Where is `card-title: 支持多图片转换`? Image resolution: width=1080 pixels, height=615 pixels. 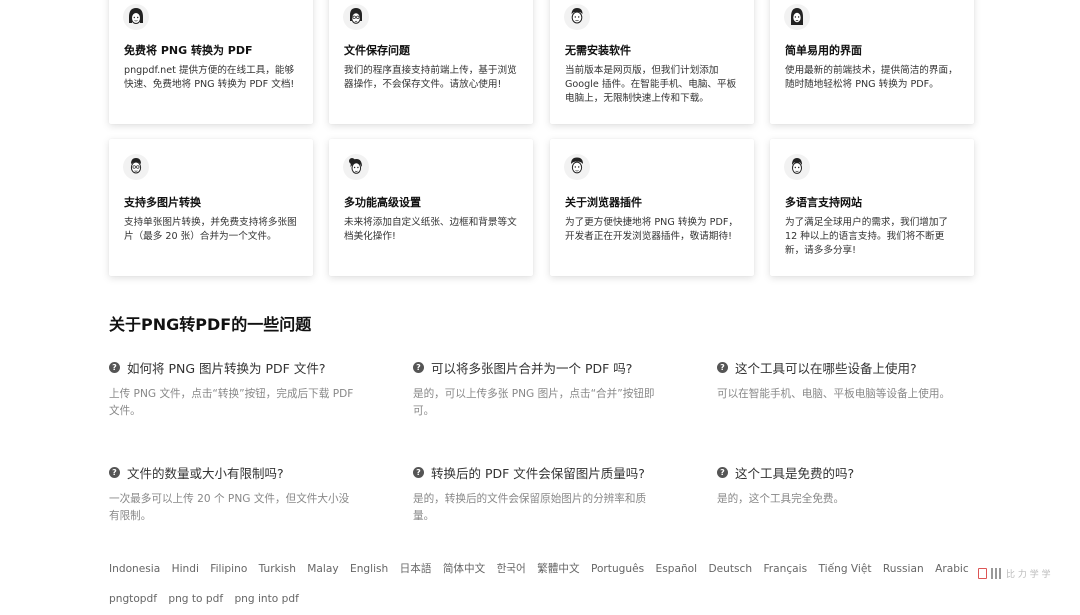
card-title: 支持多图片转换 is located at coordinates (162, 202).